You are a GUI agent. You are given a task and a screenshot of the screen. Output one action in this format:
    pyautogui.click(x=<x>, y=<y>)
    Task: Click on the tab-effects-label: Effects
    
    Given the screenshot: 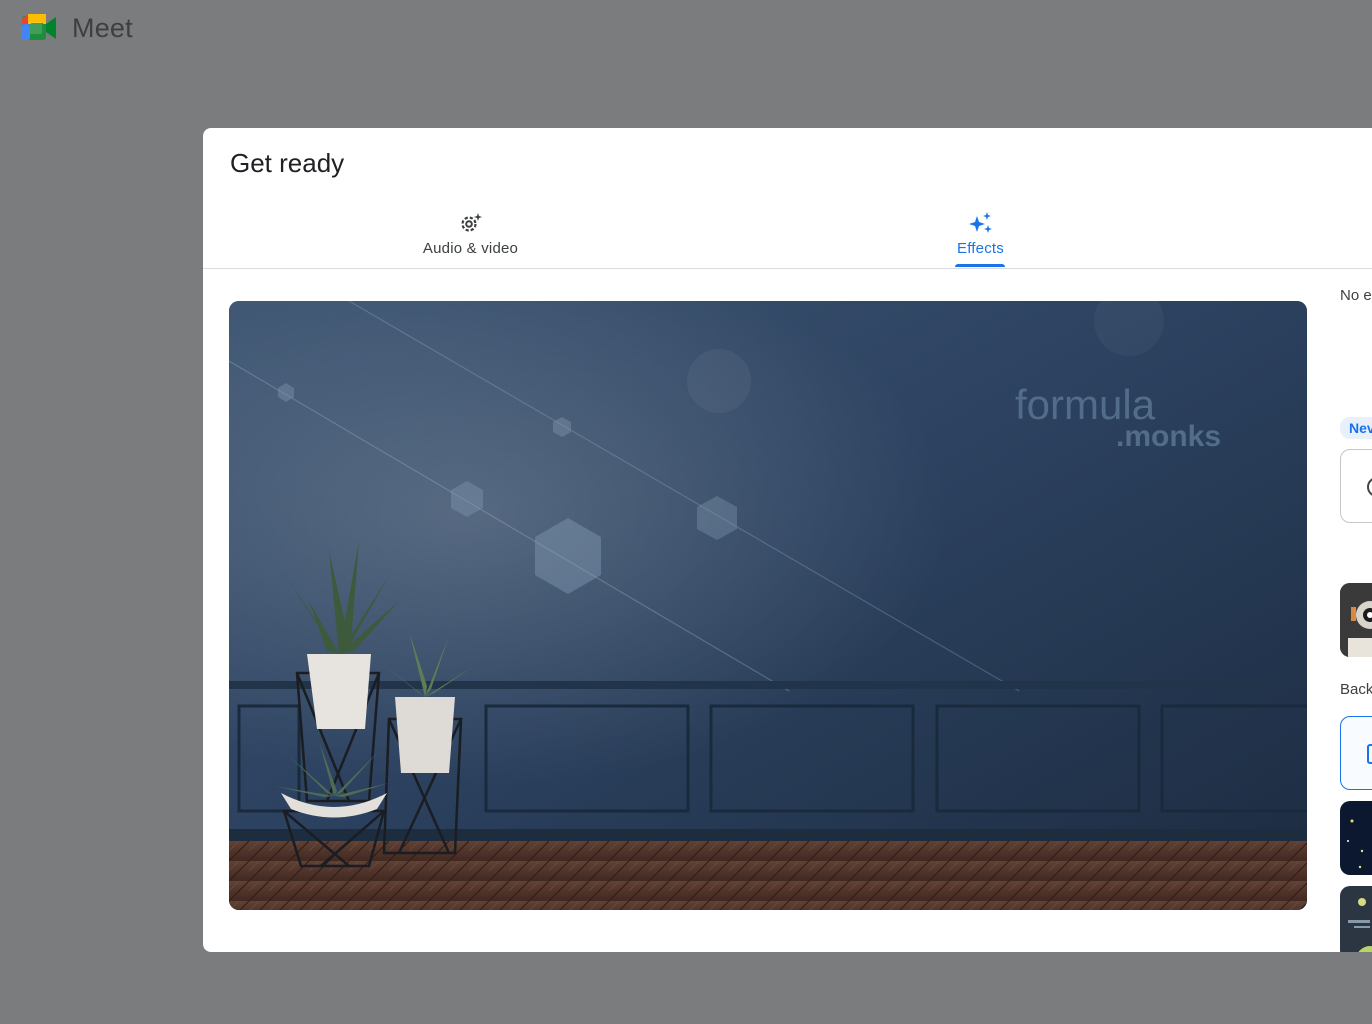 What is the action you would take?
    pyautogui.click(x=980, y=248)
    